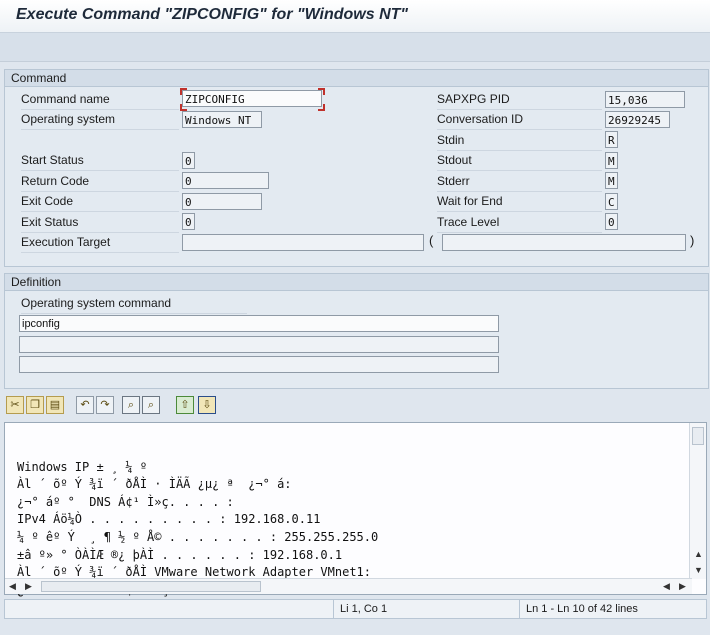 The height and width of the screenshot is (635, 710). Describe the element at coordinates (183, 91) in the screenshot. I see `focus-corner-tl` at that location.